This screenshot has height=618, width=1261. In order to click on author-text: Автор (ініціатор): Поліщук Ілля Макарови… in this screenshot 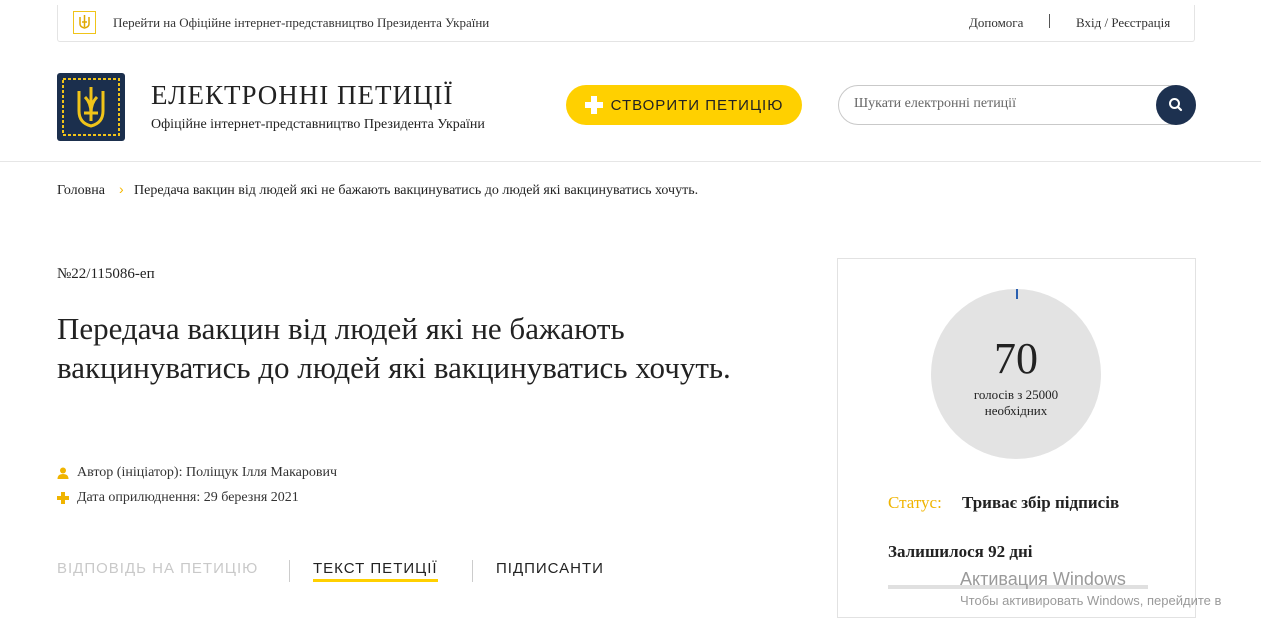, I will do `click(207, 472)`.